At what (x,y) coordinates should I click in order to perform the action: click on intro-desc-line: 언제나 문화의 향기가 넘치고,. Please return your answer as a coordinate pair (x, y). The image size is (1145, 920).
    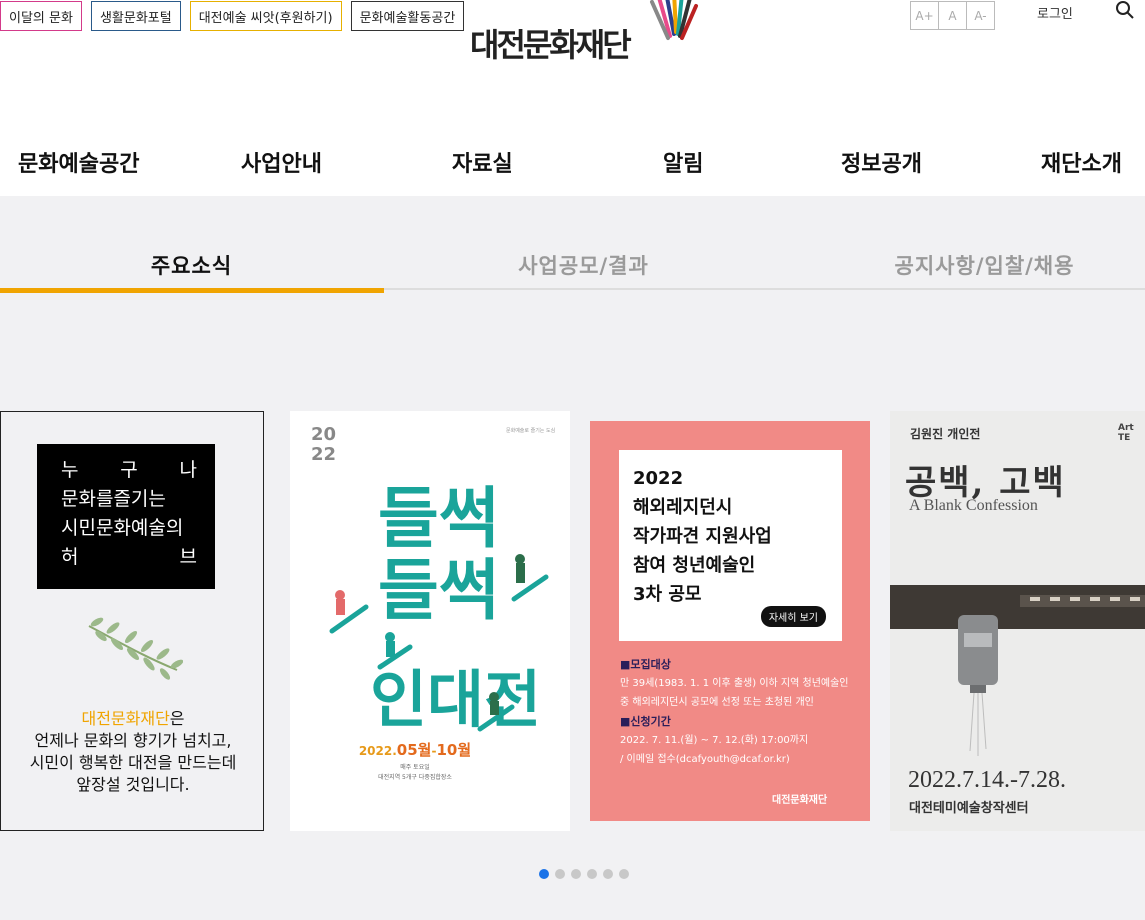
    Looking at the image, I should click on (133, 740).